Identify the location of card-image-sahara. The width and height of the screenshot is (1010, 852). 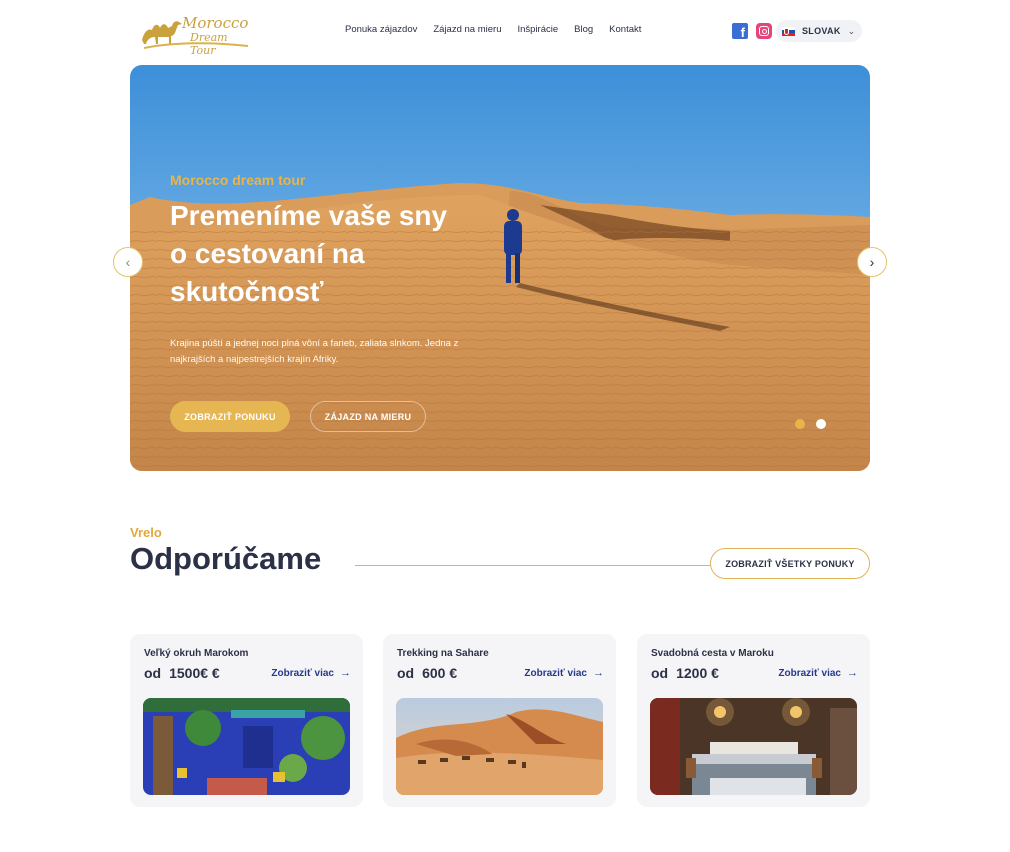
(499, 746).